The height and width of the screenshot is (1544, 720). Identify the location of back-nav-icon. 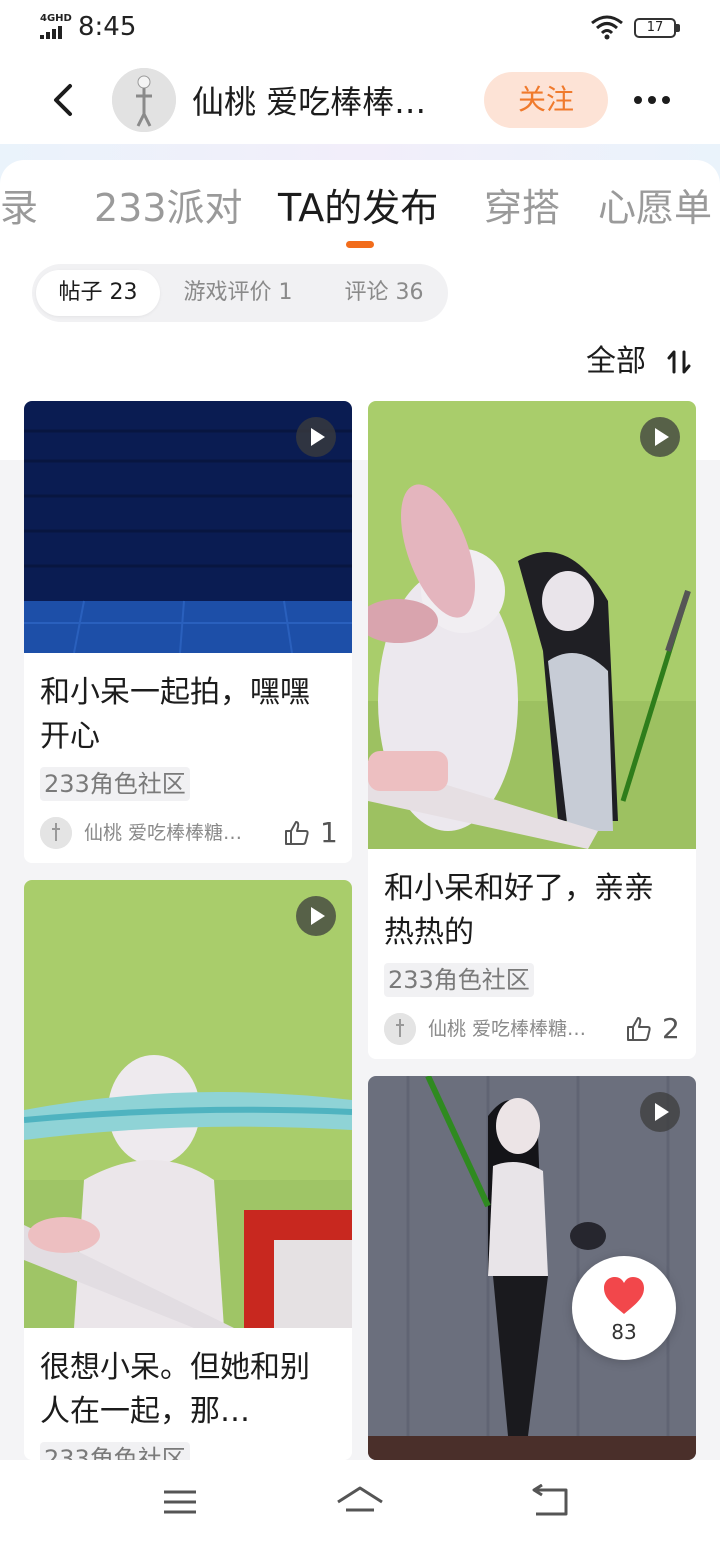
(550, 1502).